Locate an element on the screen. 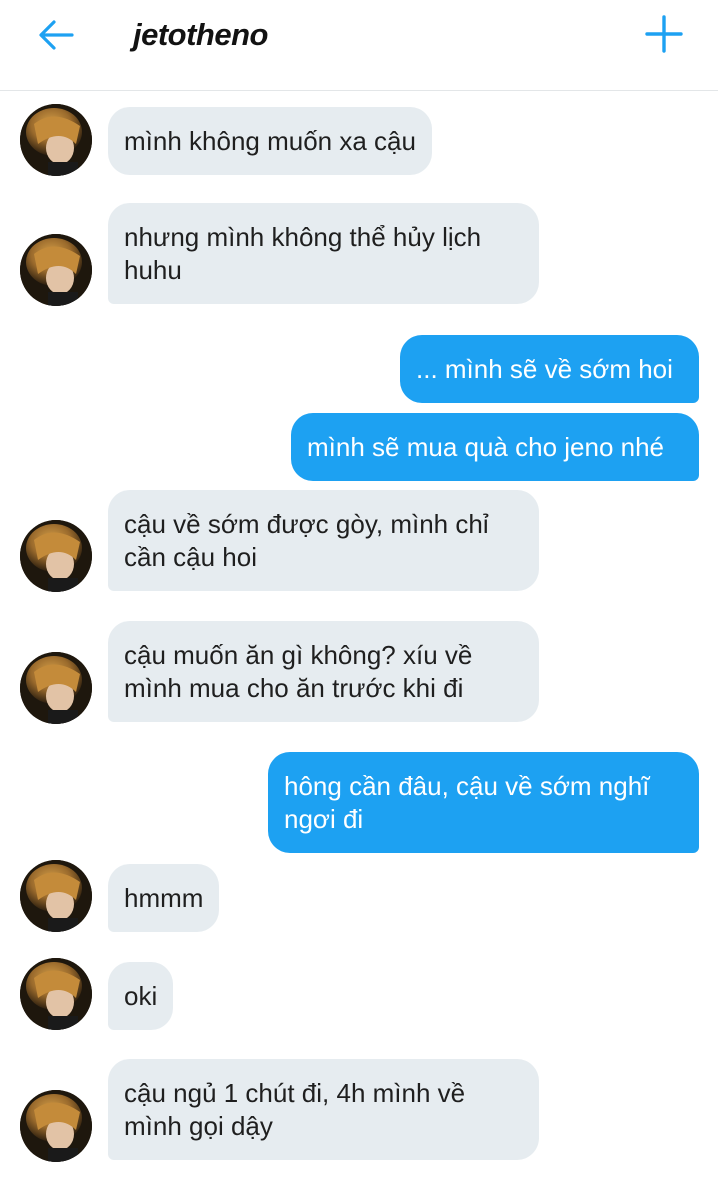 This screenshot has width=718, height=1180. plus-icon is located at coordinates (664, 34).